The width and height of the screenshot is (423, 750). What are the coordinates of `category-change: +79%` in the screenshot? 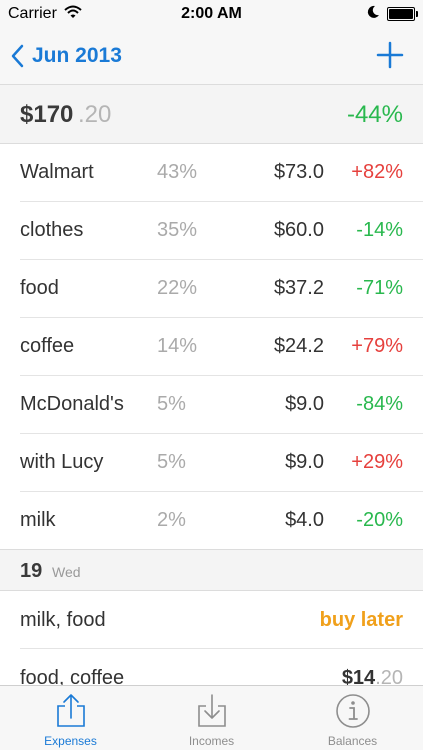 It's located at (377, 346).